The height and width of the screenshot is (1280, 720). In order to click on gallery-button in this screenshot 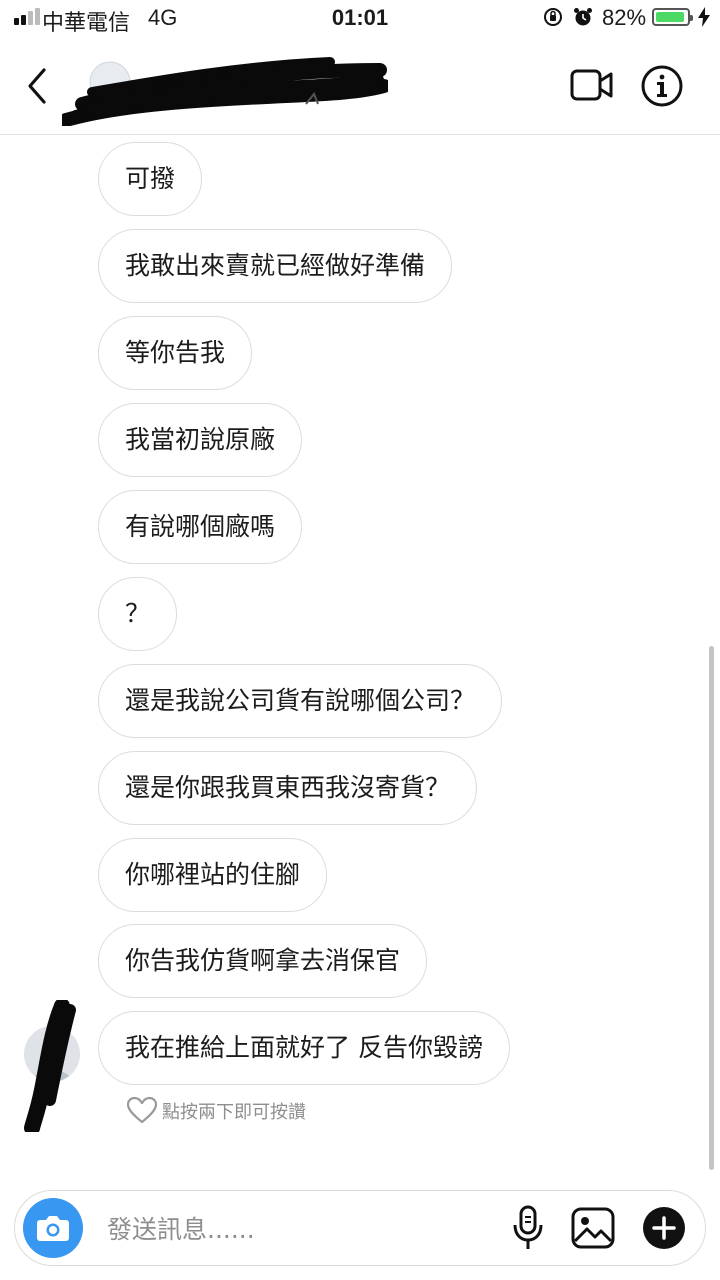, I will do `click(593, 1230)`.